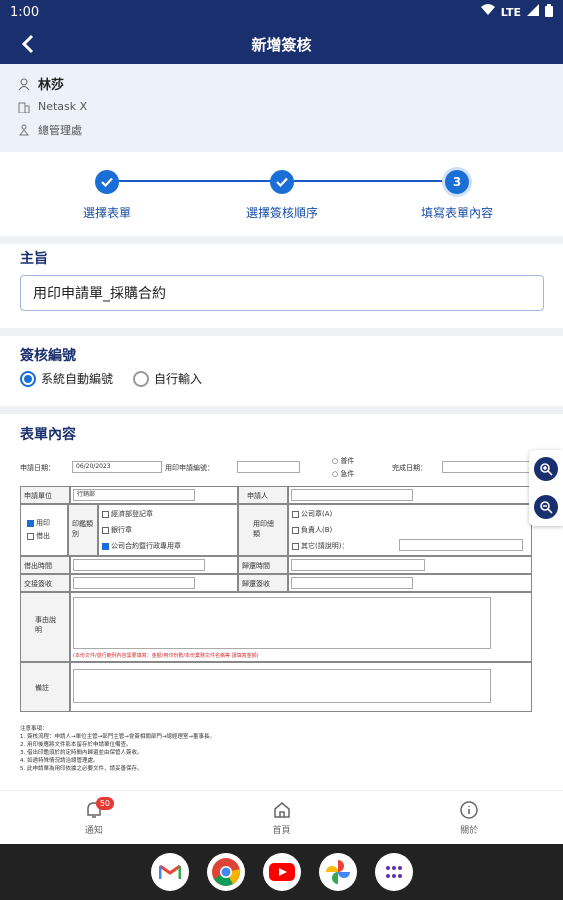  Describe the element at coordinates (352, 583) in the screenshot. I see `return-sign-input` at that location.